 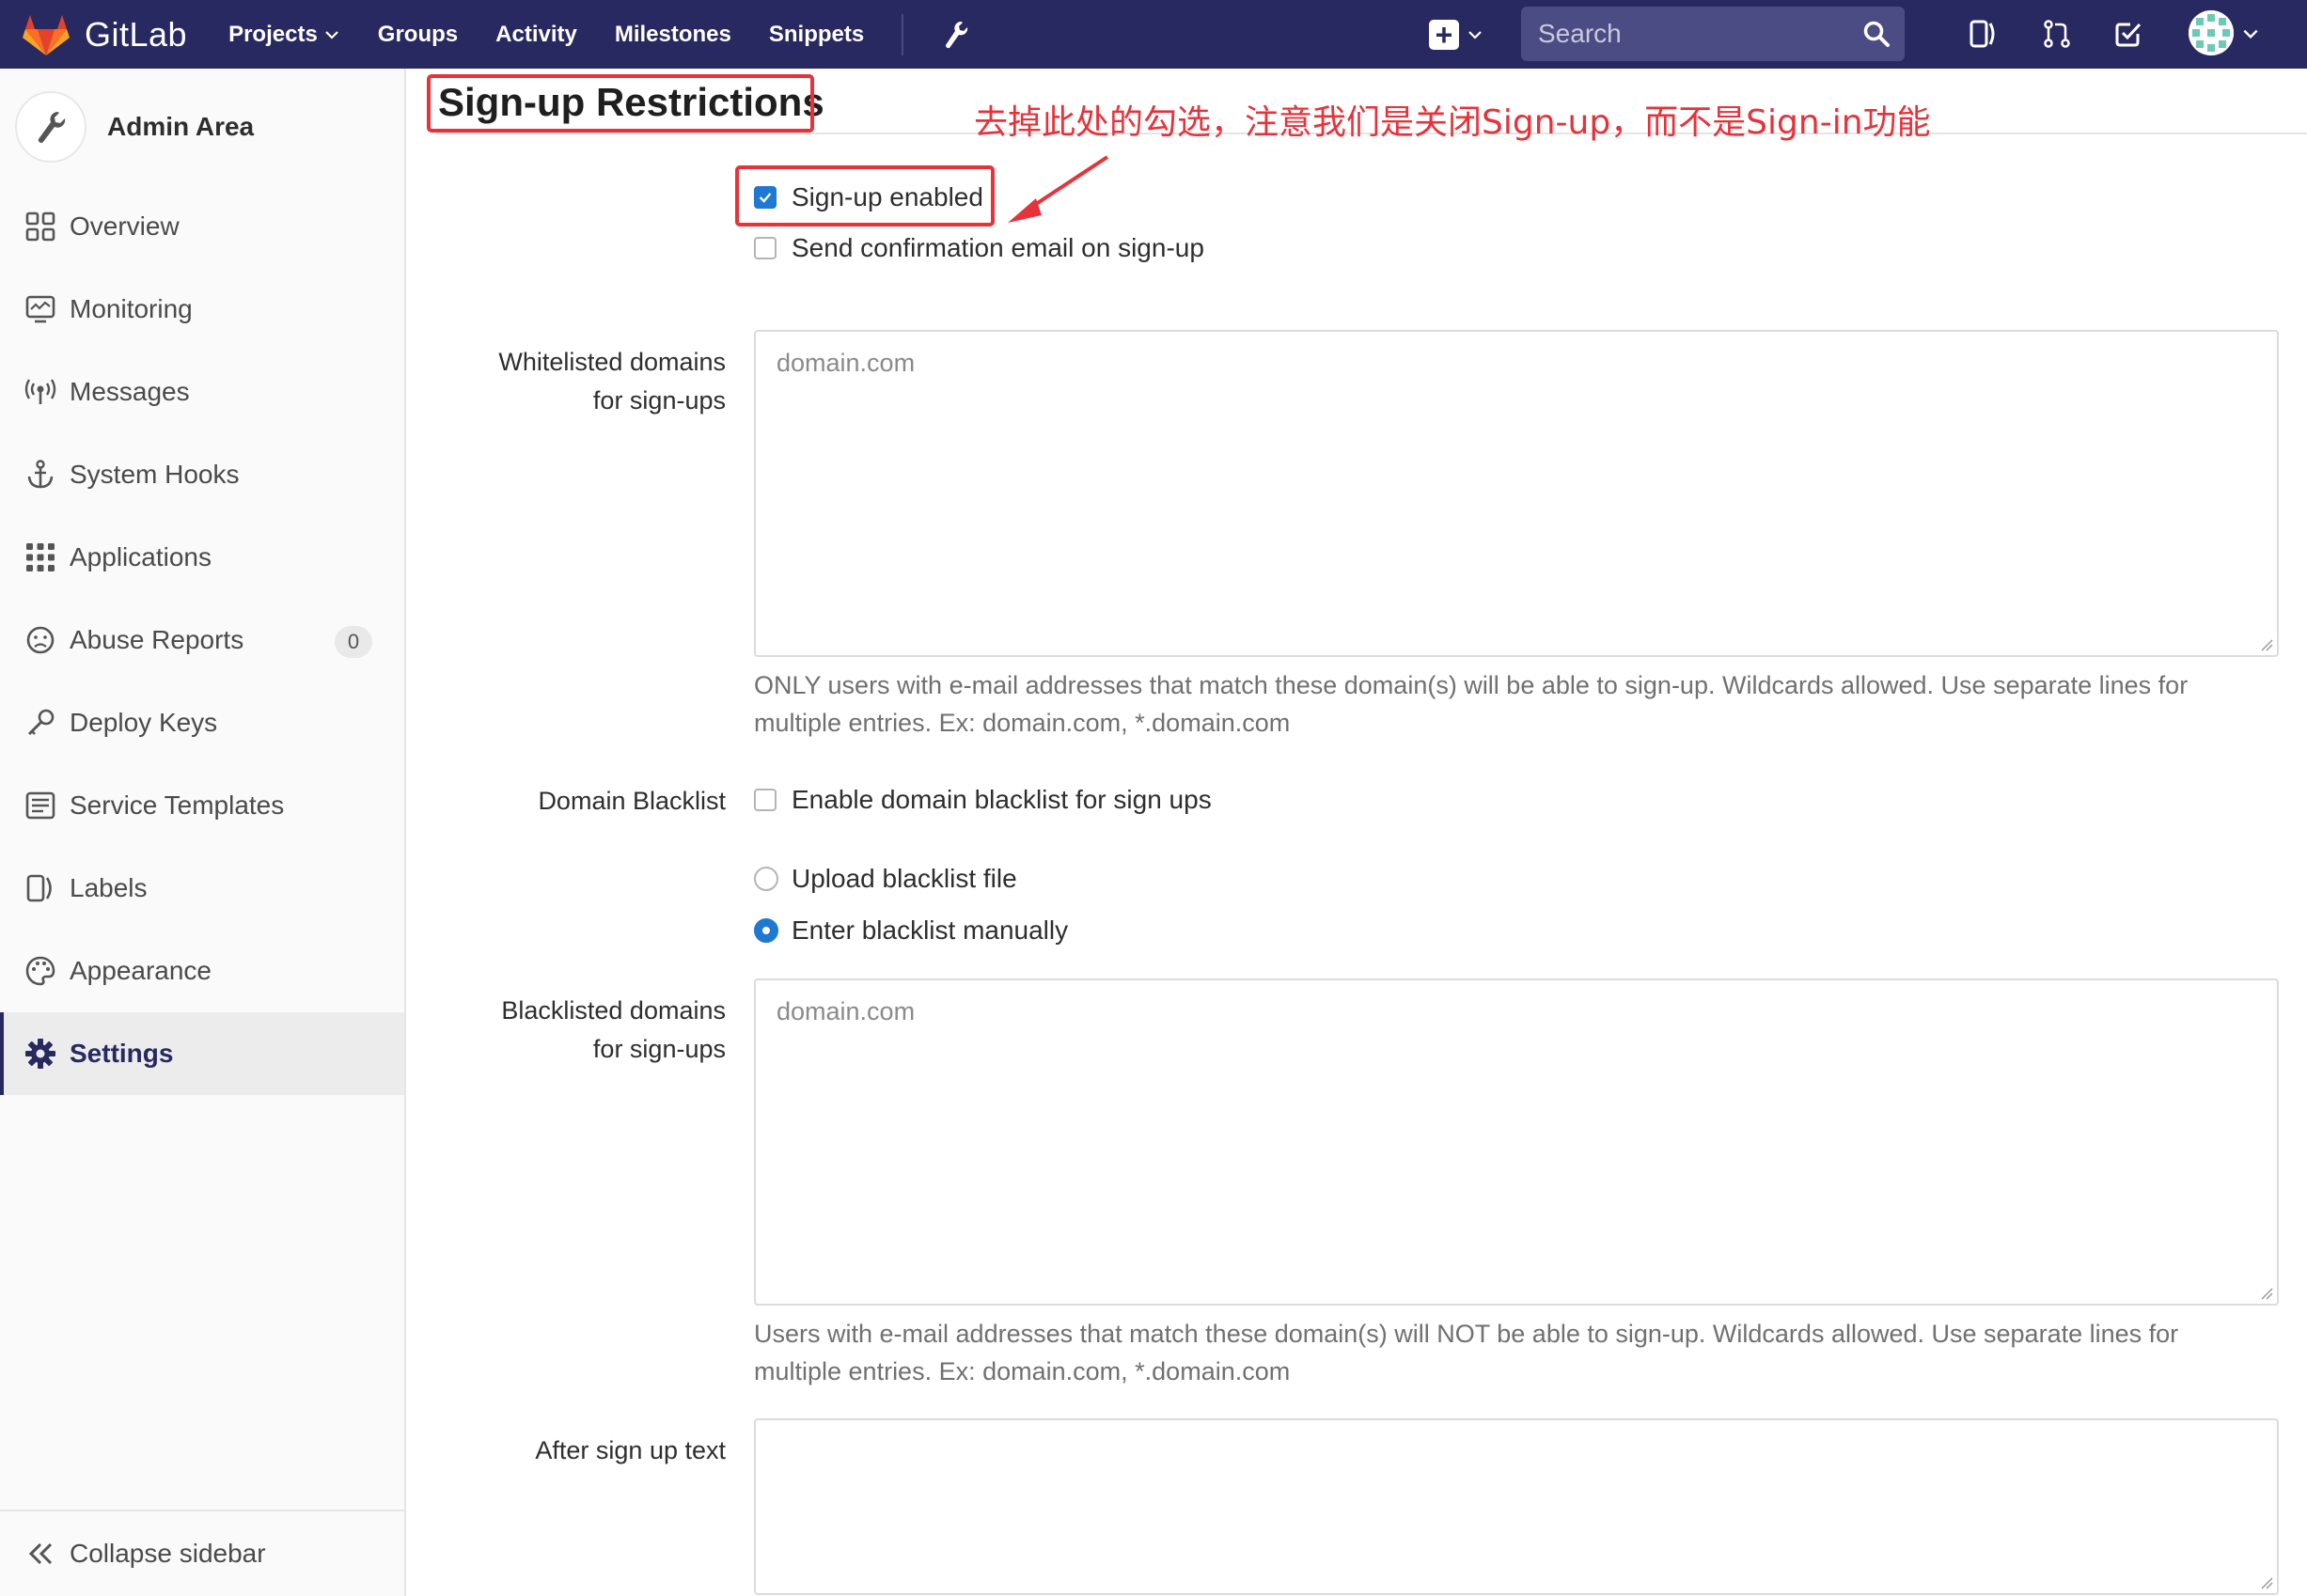 I want to click on send-confirmation-checkbox, so click(x=765, y=248).